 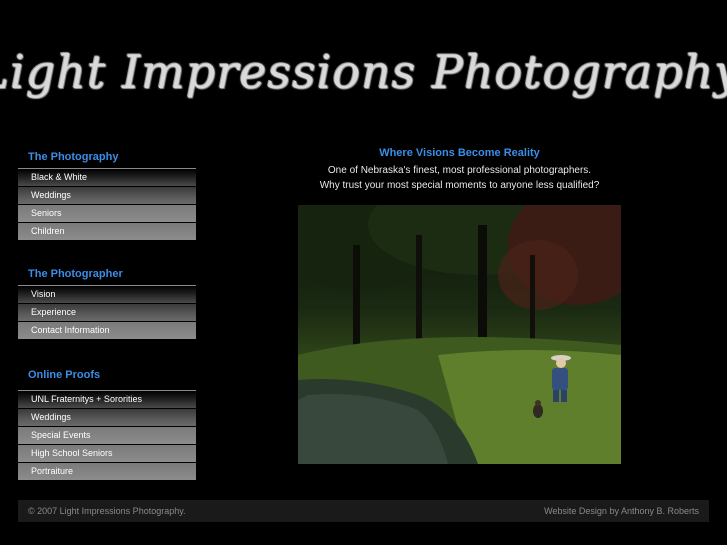 I want to click on nav-item-vision: Vision, so click(x=107, y=294).